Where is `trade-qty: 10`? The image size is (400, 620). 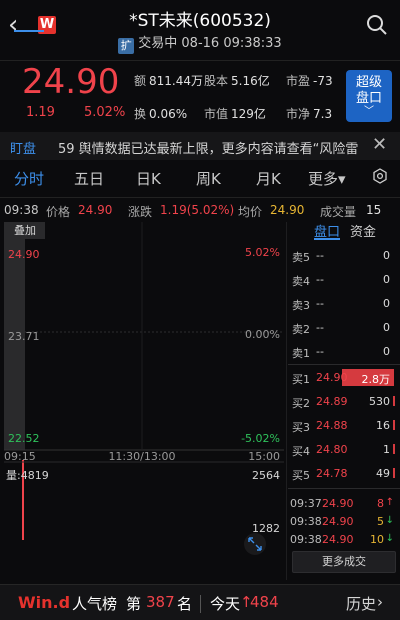 trade-qty: 10 is located at coordinates (377, 539).